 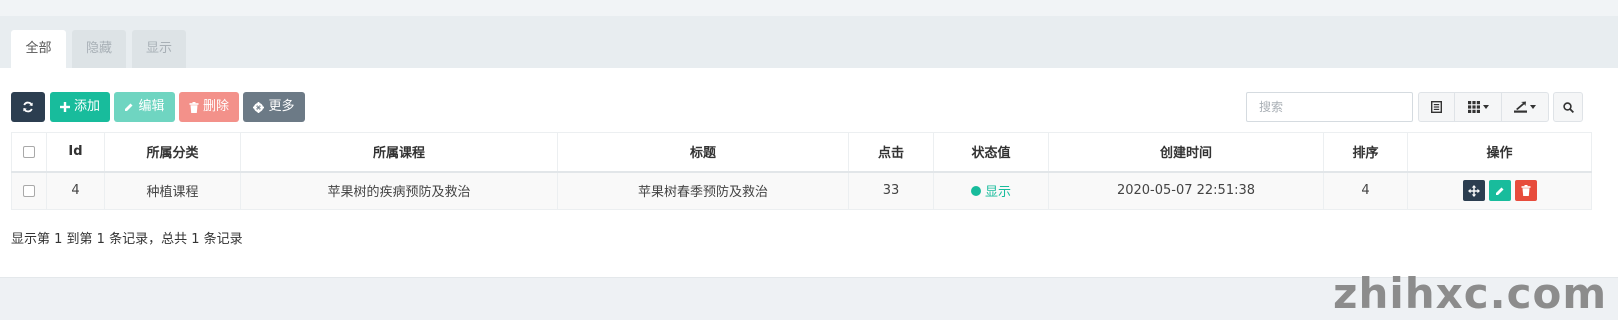 I want to click on status-dot-icon, so click(x=975, y=190).